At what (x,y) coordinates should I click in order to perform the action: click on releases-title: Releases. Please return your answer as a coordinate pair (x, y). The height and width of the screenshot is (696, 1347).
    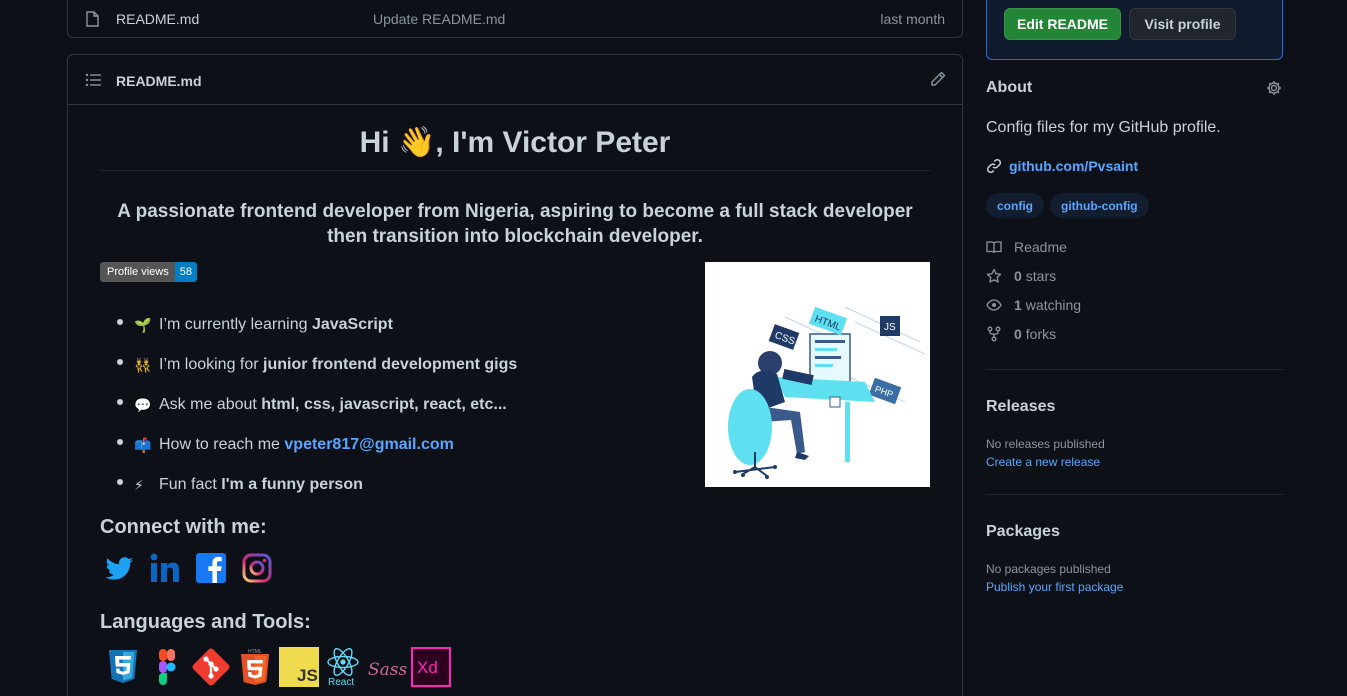
    Looking at the image, I should click on (1020, 407).